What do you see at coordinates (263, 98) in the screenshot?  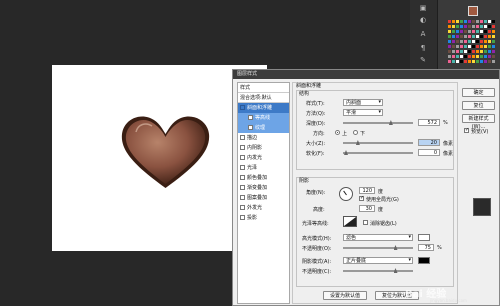 I see `blend-options-item: 混合选项:默认` at bounding box center [263, 98].